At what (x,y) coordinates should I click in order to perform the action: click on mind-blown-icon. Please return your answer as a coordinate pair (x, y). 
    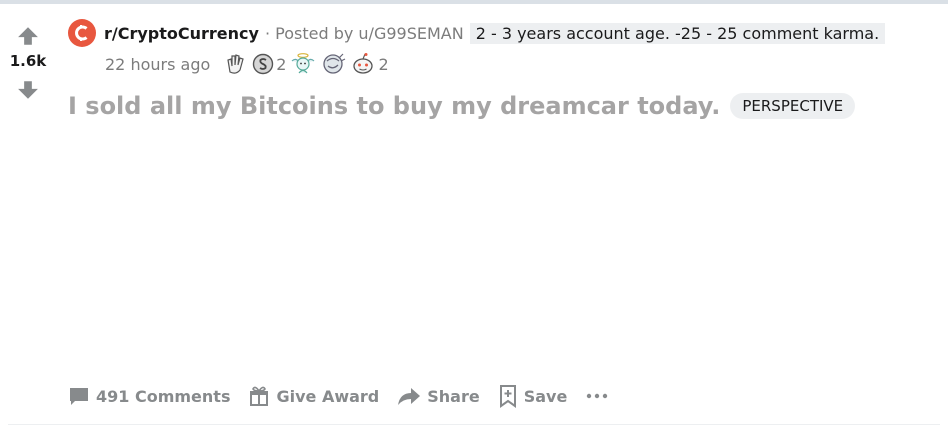
    Looking at the image, I should click on (334, 63).